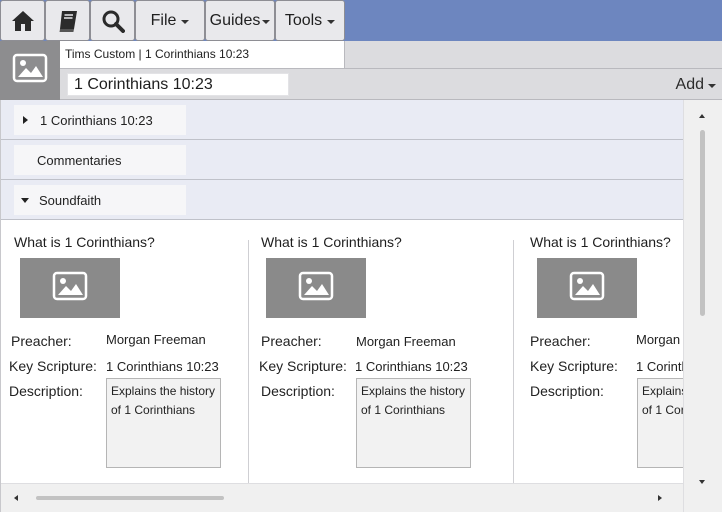 This screenshot has height=512, width=722. I want to click on section-header-commentaries: Commentaries, so click(100, 160).